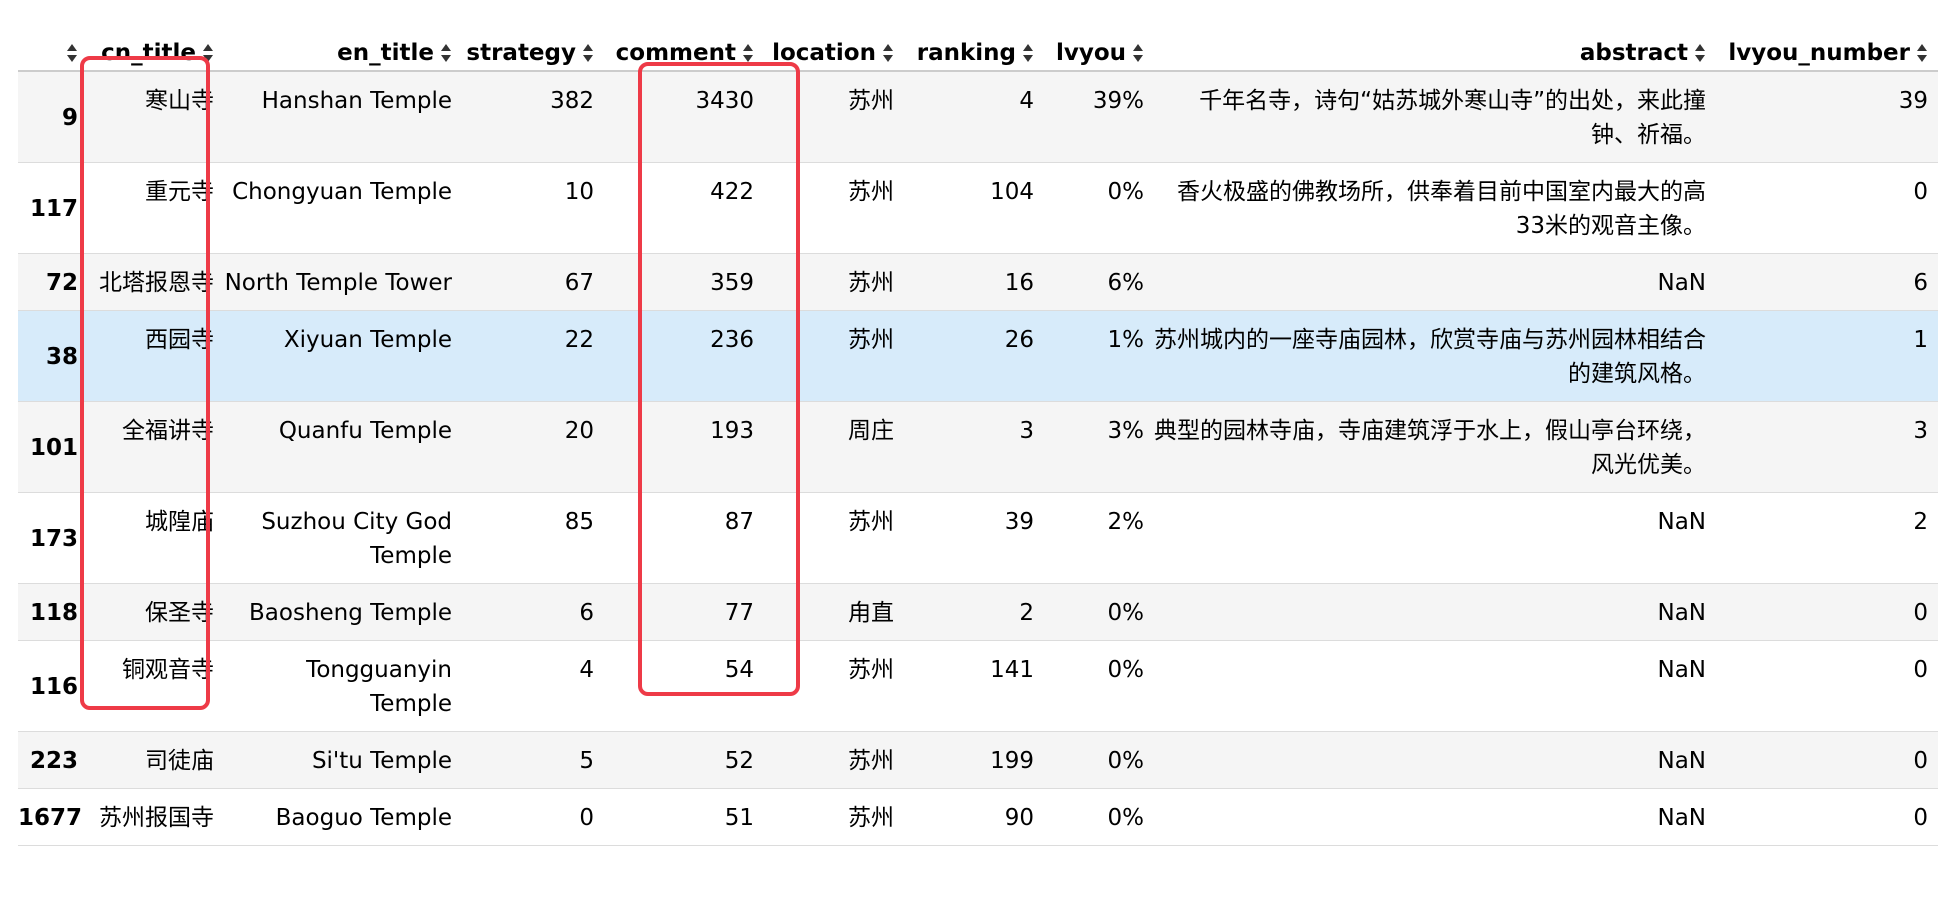  What do you see at coordinates (1827, 356) in the screenshot?
I see `cell-lvyou-number: 1` at bounding box center [1827, 356].